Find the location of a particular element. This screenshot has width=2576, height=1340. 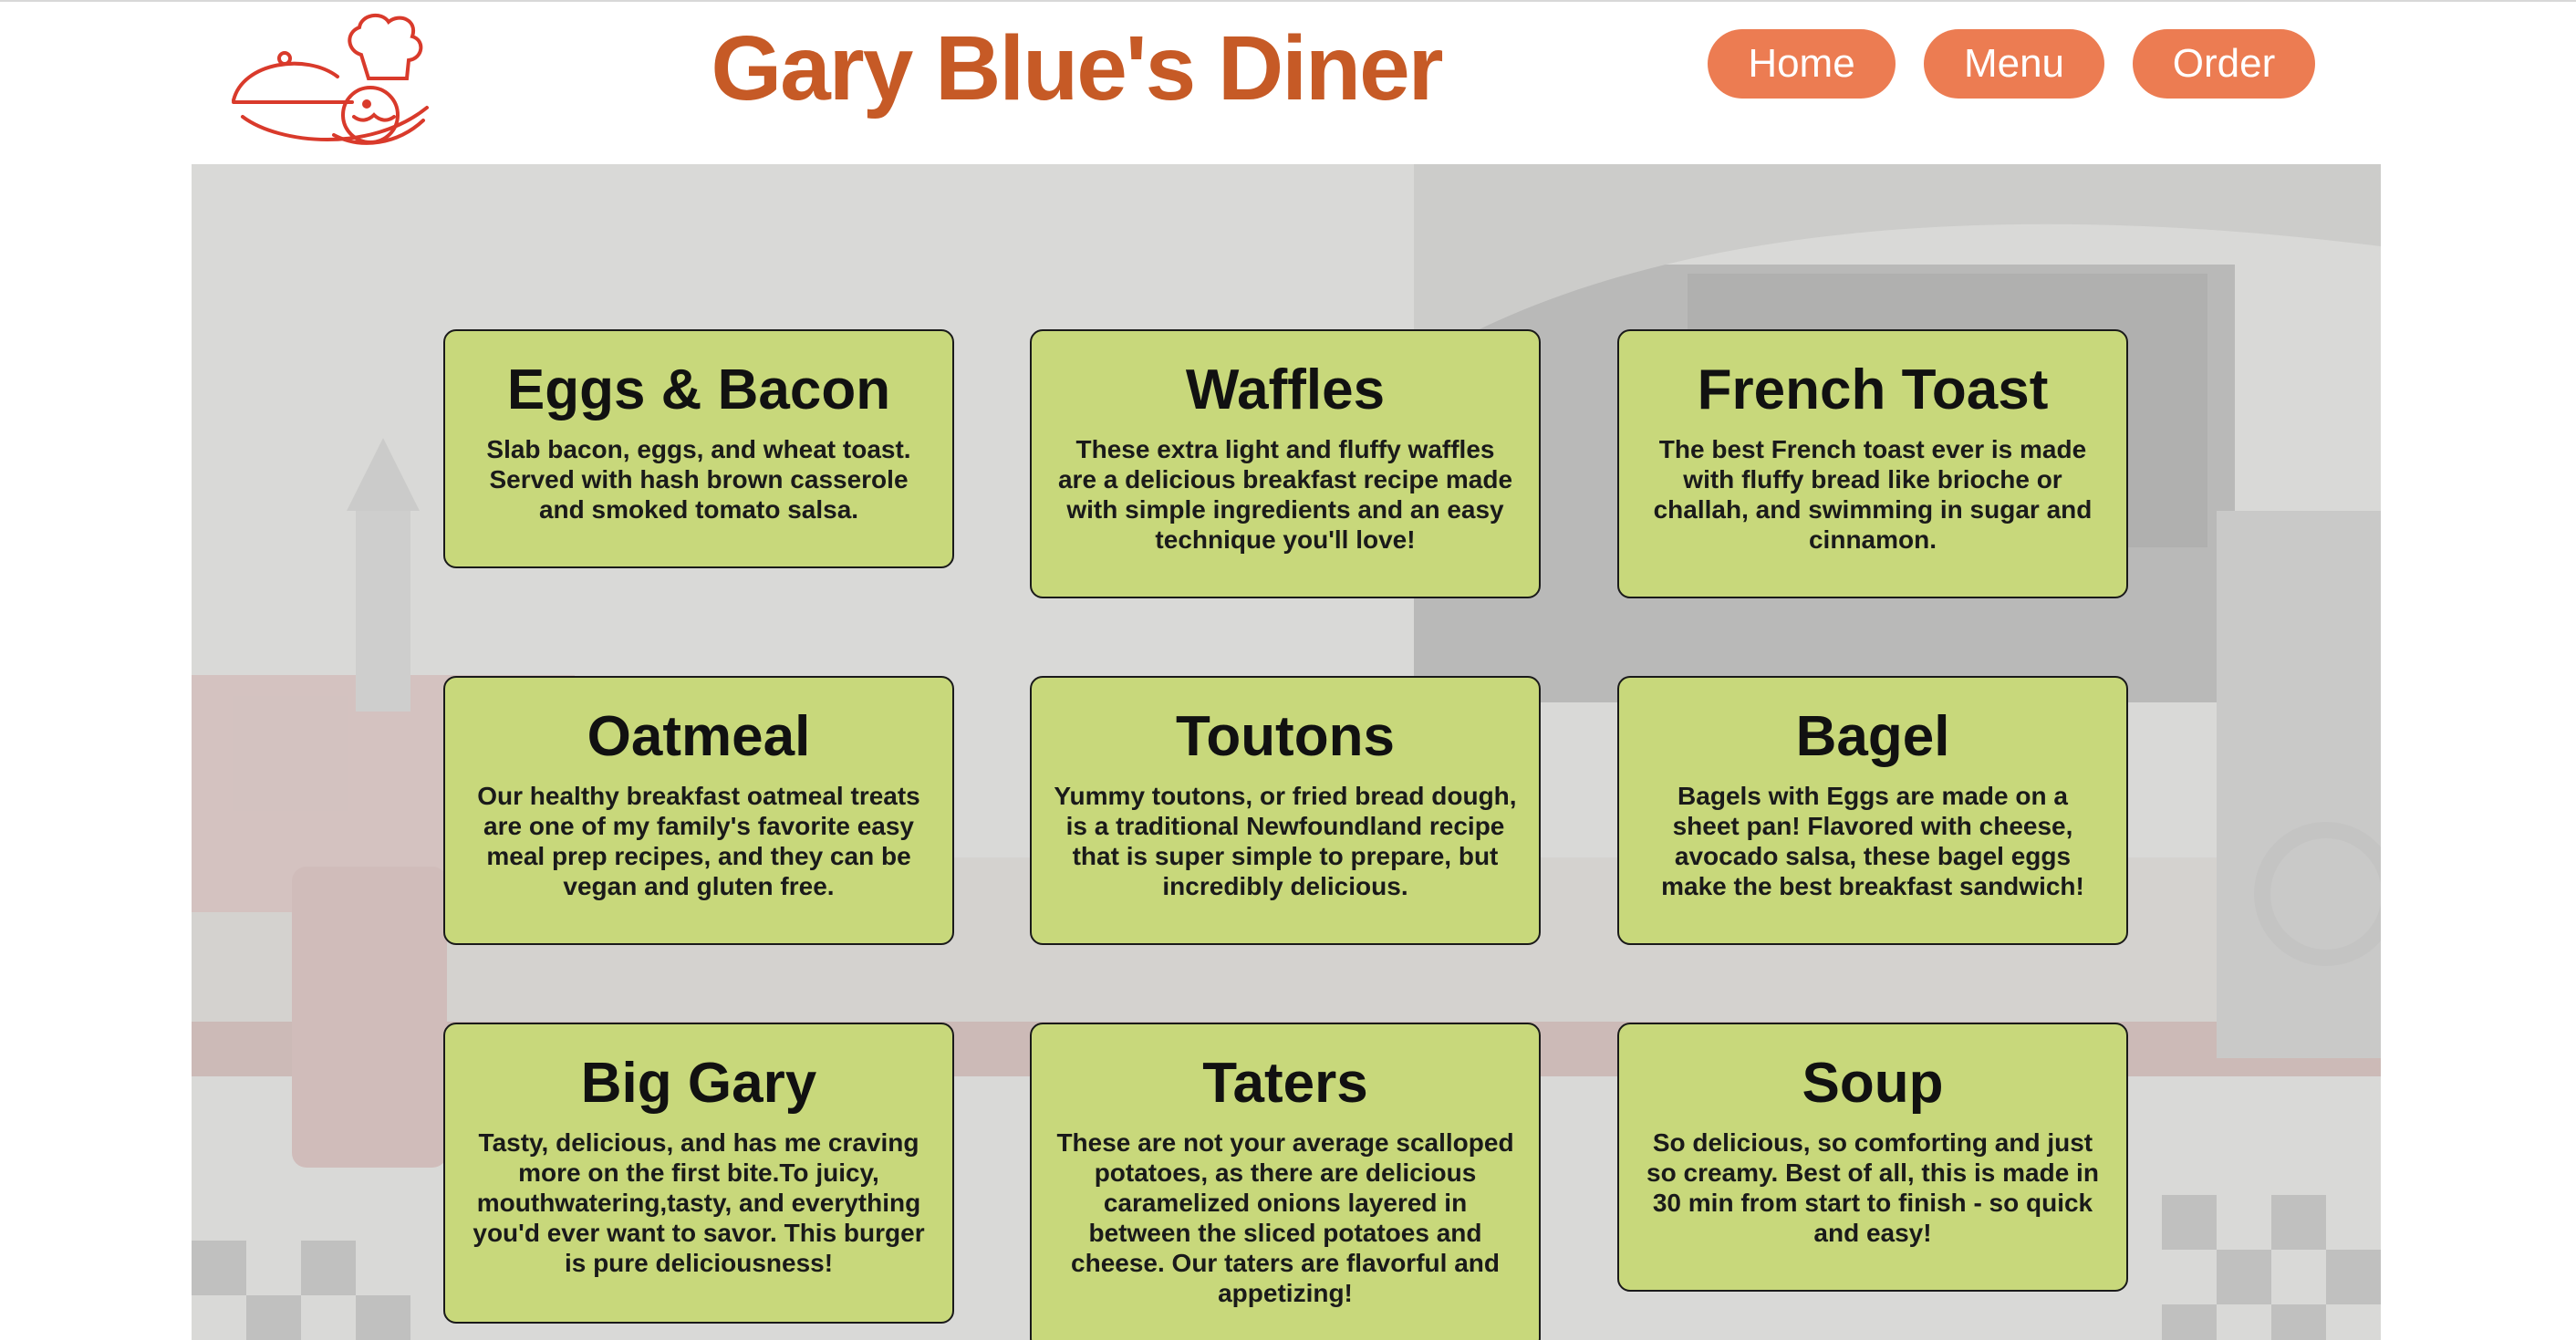

home-button: Home is located at coordinates (1802, 64).